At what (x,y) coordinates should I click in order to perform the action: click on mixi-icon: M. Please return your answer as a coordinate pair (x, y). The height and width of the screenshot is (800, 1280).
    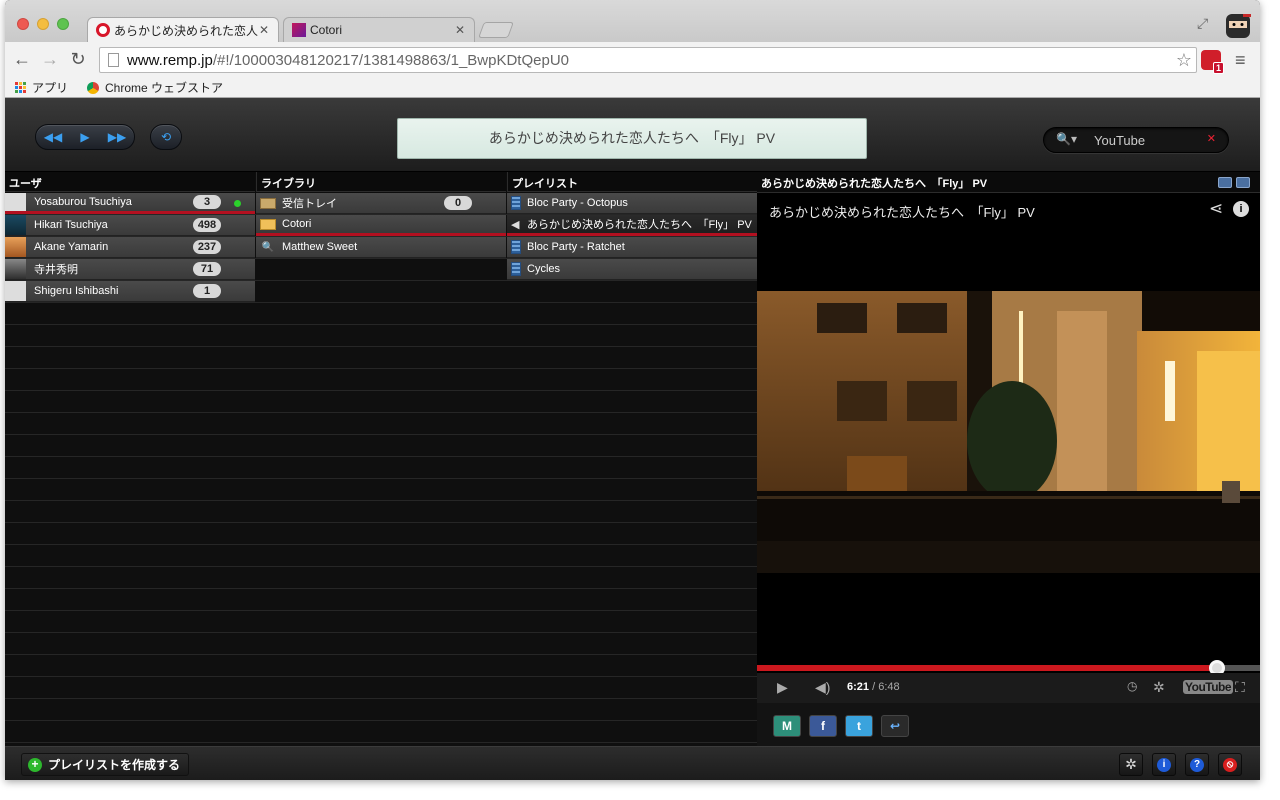
    Looking at the image, I should click on (787, 726).